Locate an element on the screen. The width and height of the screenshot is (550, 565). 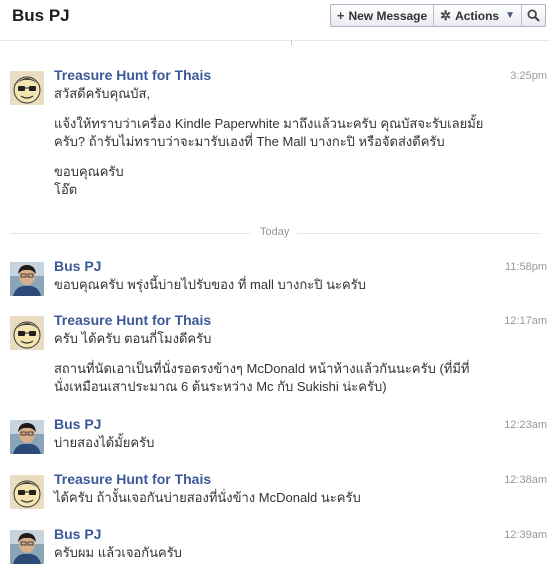
message-timestamp: 3:25pm is located at coordinates (528, 76).